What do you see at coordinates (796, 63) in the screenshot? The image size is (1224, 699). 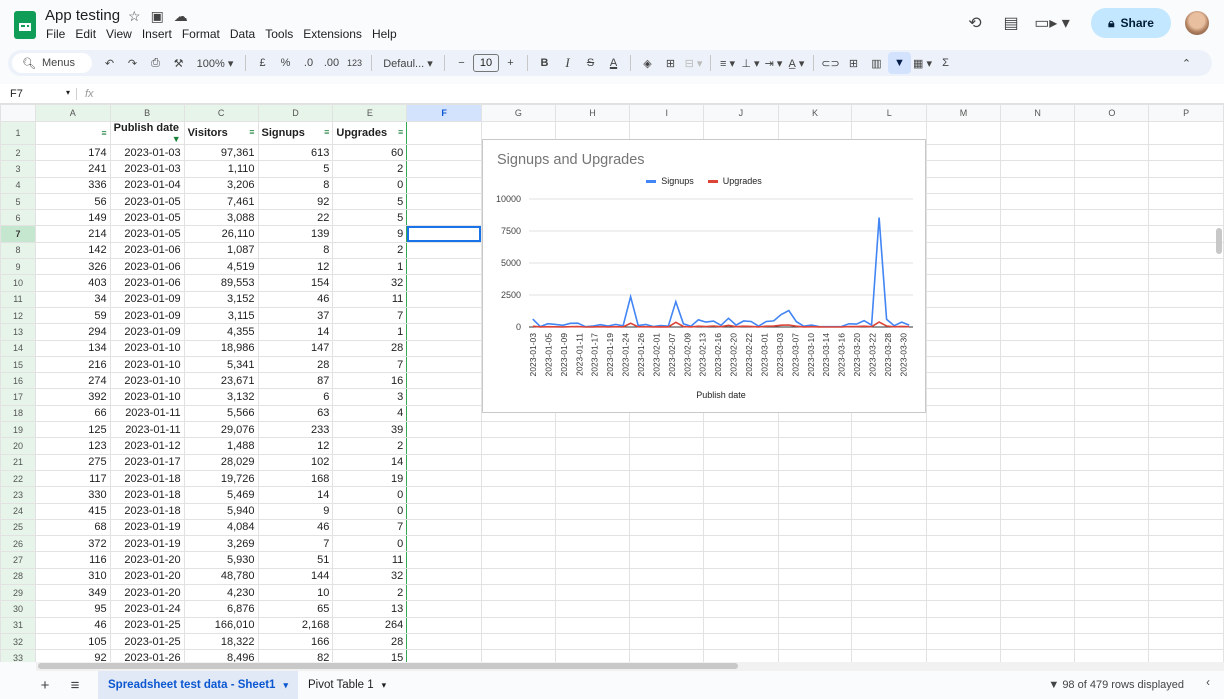 I see `text-rotation-icon: A̲ ▾` at bounding box center [796, 63].